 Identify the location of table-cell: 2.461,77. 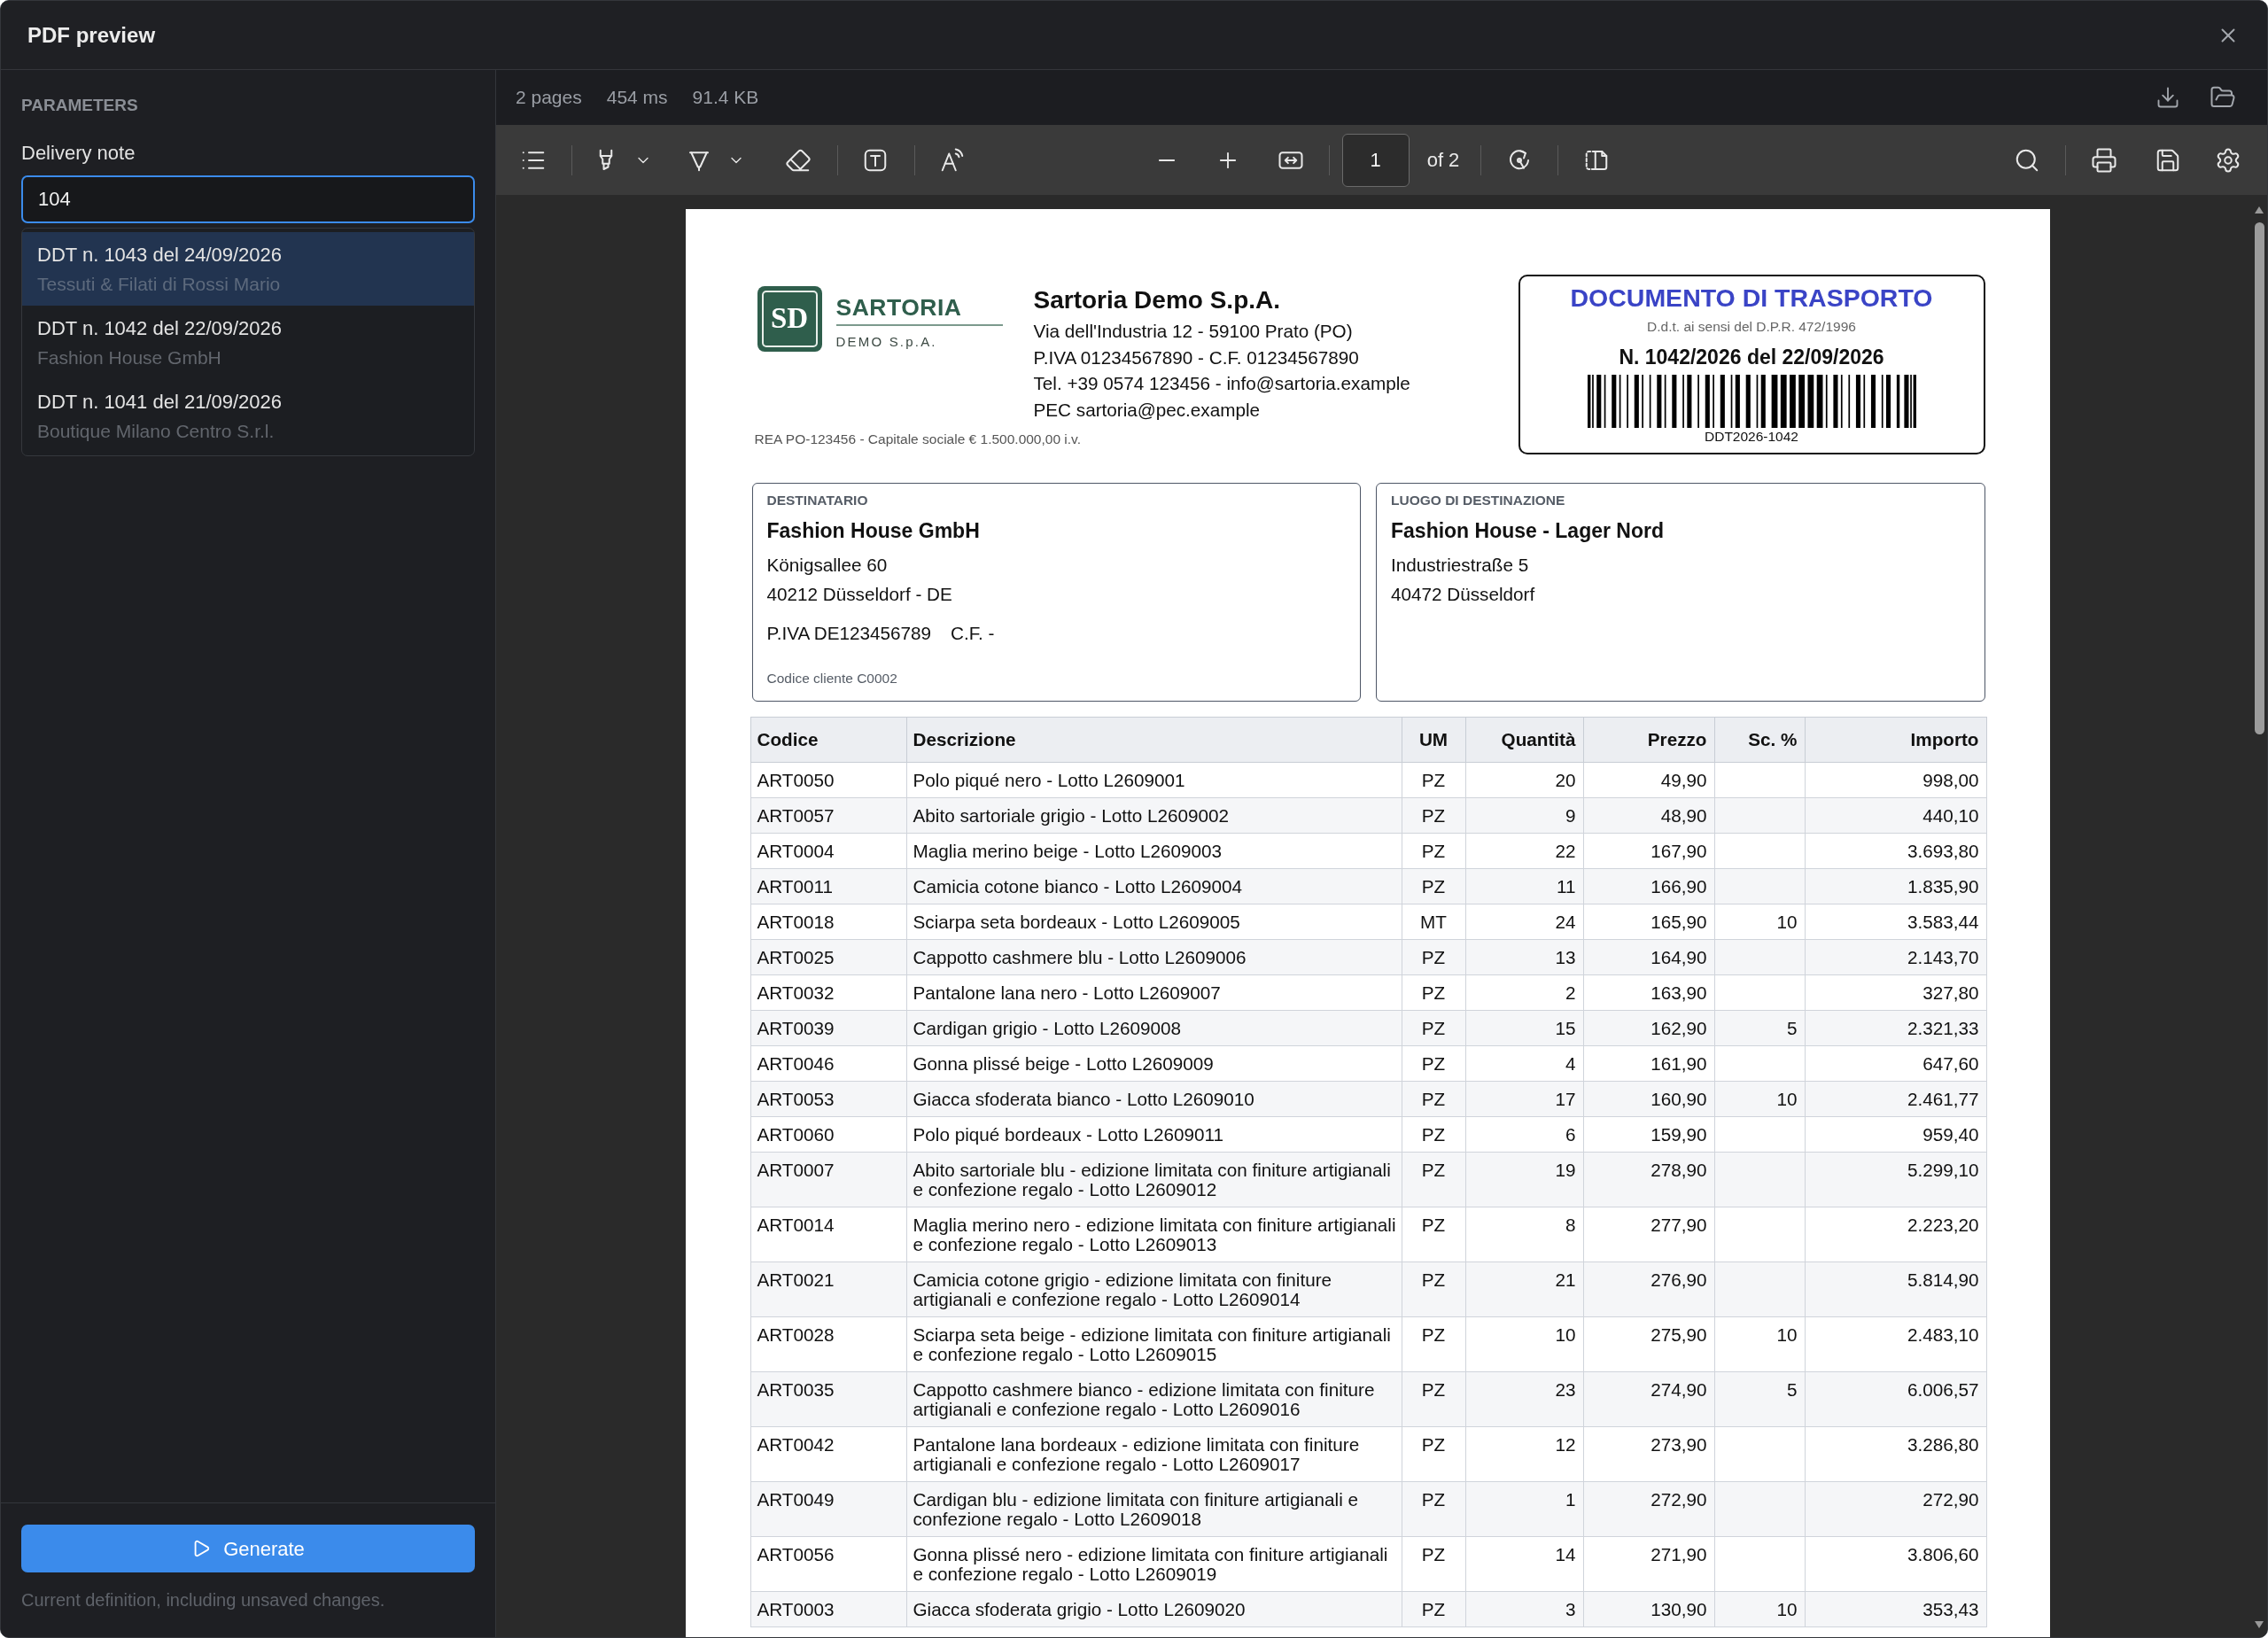
(1895, 1099).